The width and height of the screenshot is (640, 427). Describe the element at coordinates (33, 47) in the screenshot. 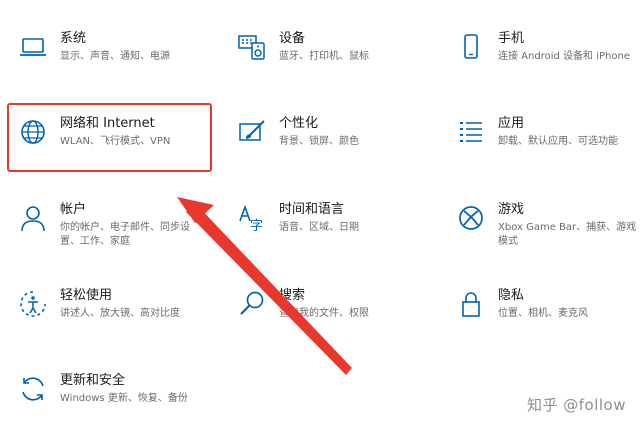

I see `laptop-icon` at that location.